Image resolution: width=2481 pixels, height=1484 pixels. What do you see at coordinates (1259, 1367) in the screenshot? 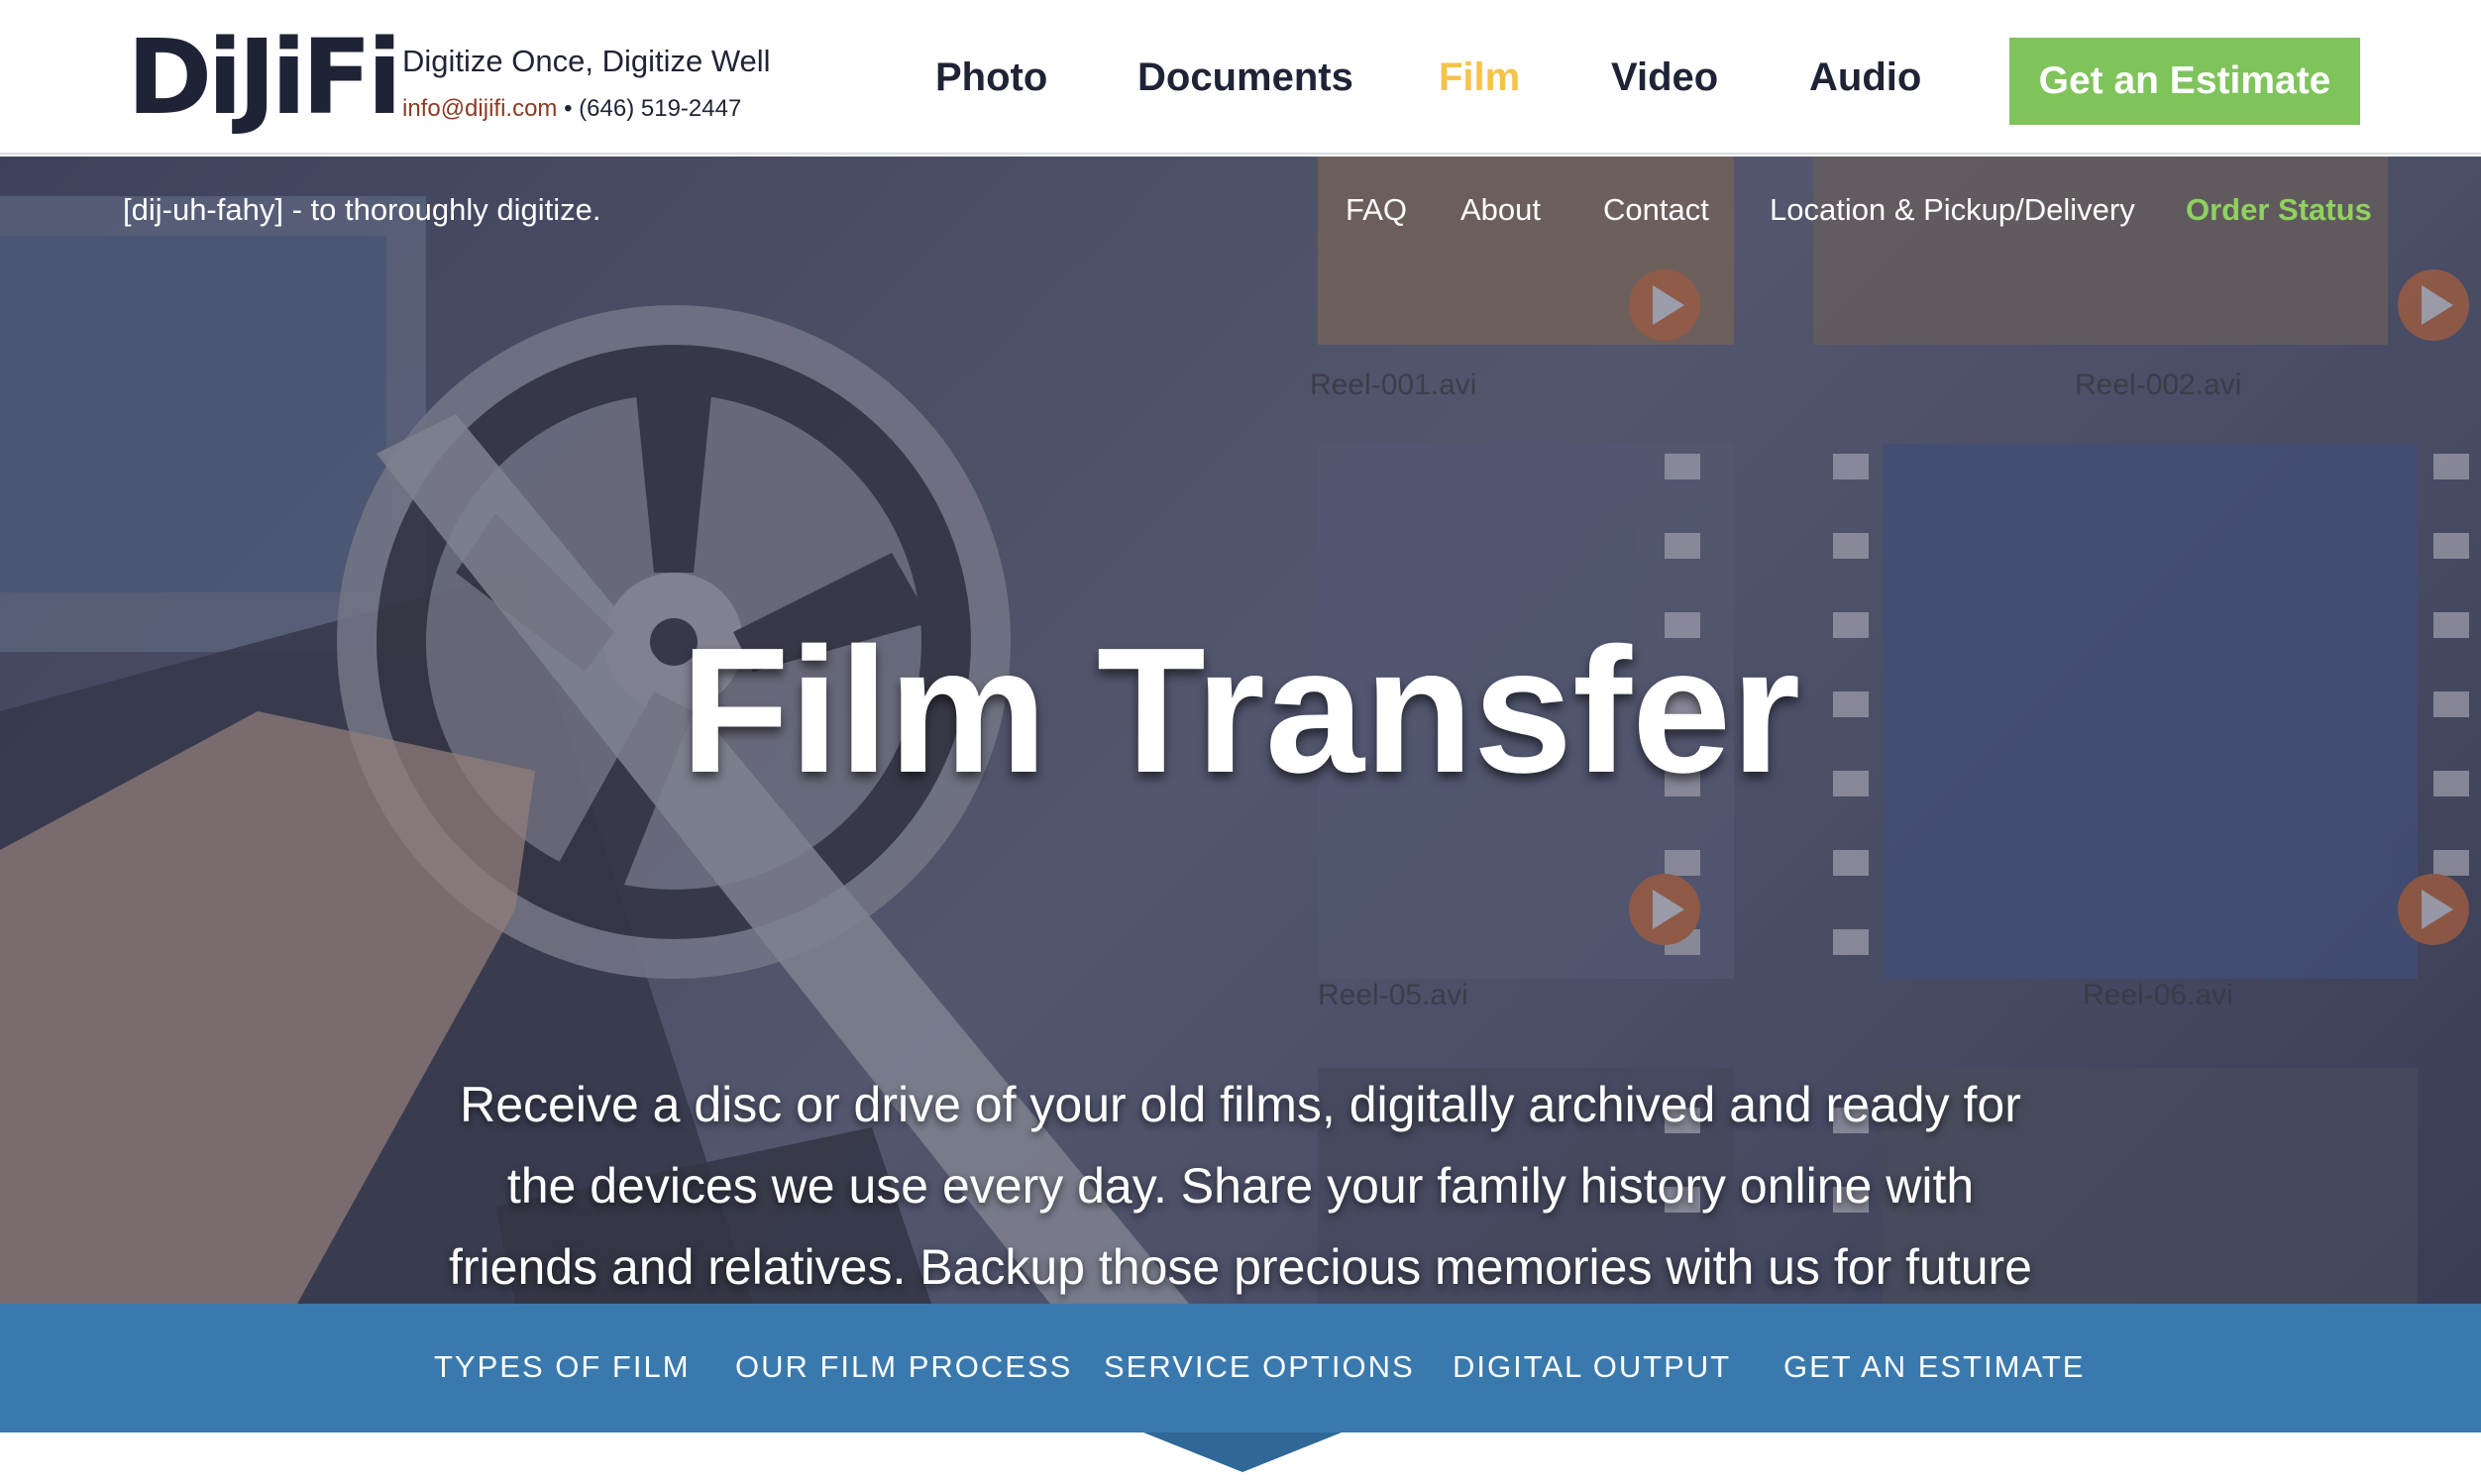
I see `section-service-options: SERVICE OPTIONS` at bounding box center [1259, 1367].